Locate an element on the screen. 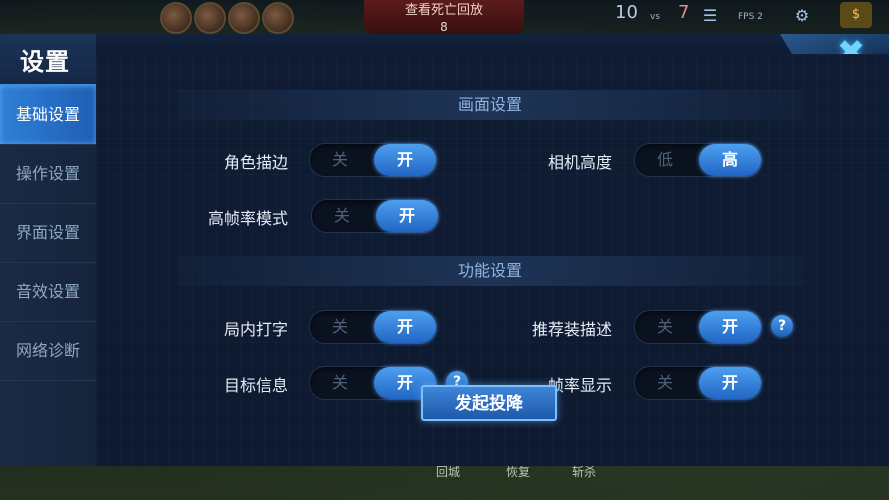 This screenshot has height=500, width=889. sidebar: 基础设置 操作设置 界面设置 音效设置 网络诊断 is located at coordinates (48, 276).